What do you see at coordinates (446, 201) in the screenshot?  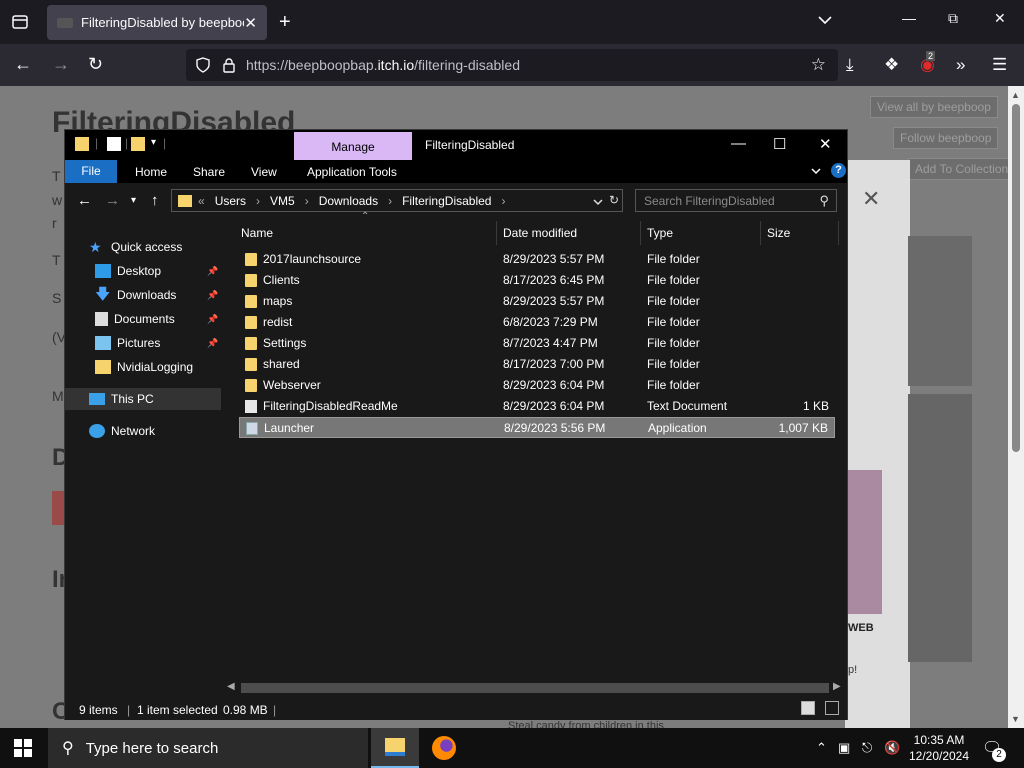 I see `breadcrumb-filteringdisabled: FilteringDisabled` at bounding box center [446, 201].